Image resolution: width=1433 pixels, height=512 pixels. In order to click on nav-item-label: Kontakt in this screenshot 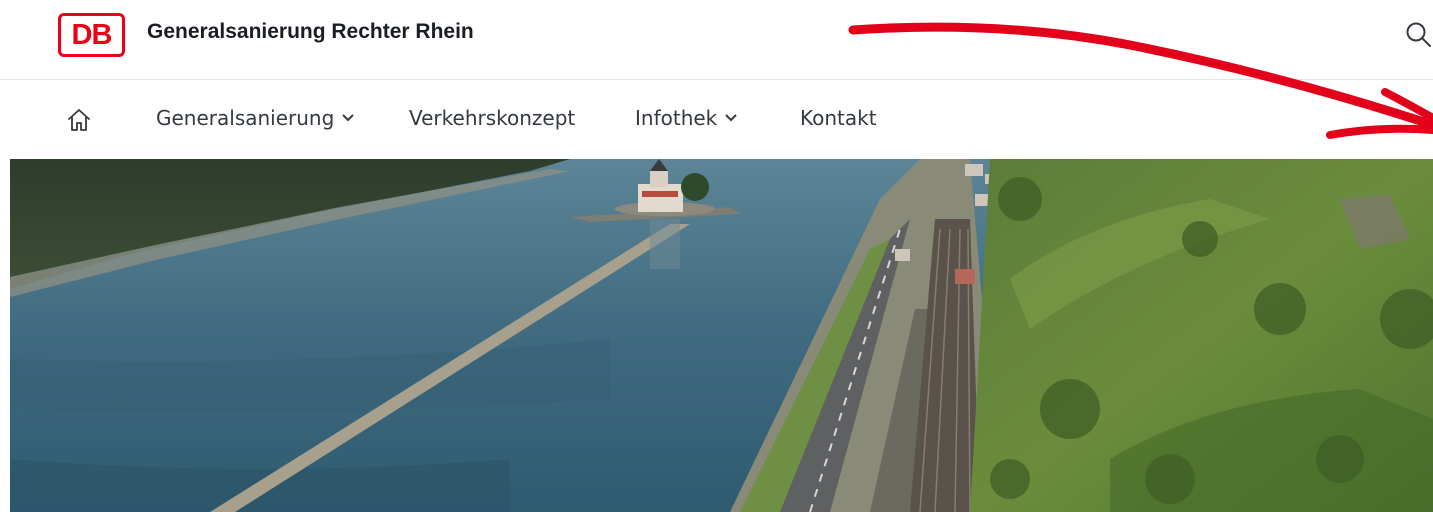, I will do `click(838, 118)`.